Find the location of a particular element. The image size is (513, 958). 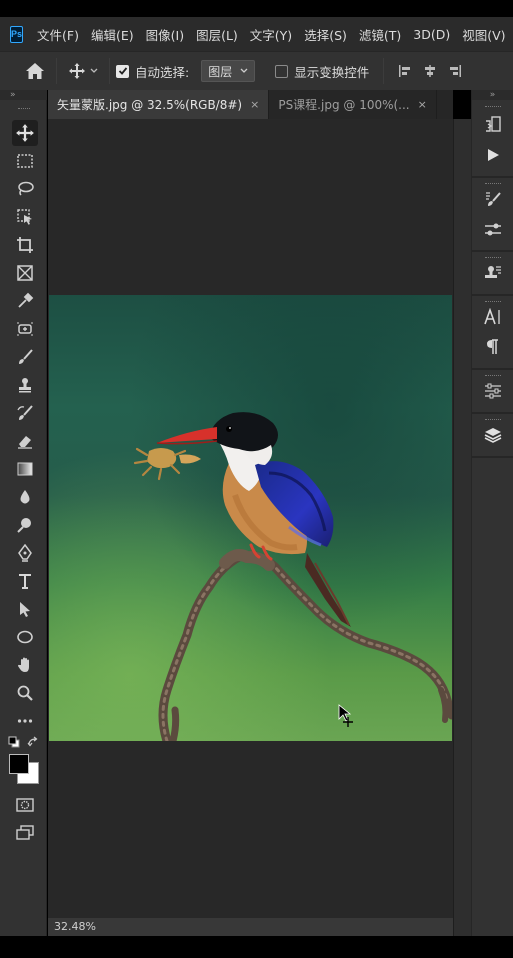

auto-select-target-dropdown: 图层 is located at coordinates (228, 71).